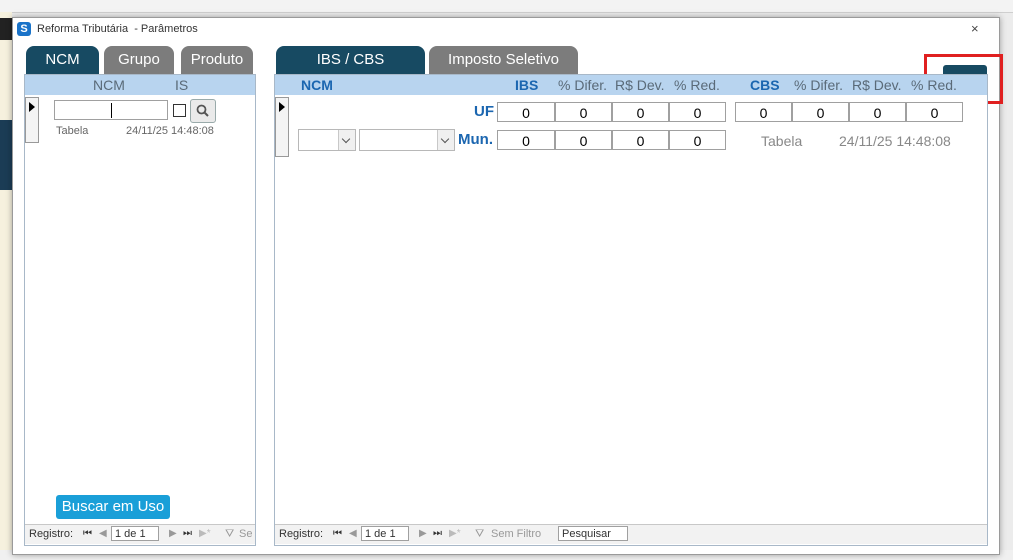 This screenshot has height=560, width=1013. I want to click on filter-label: Se, so click(245, 534).